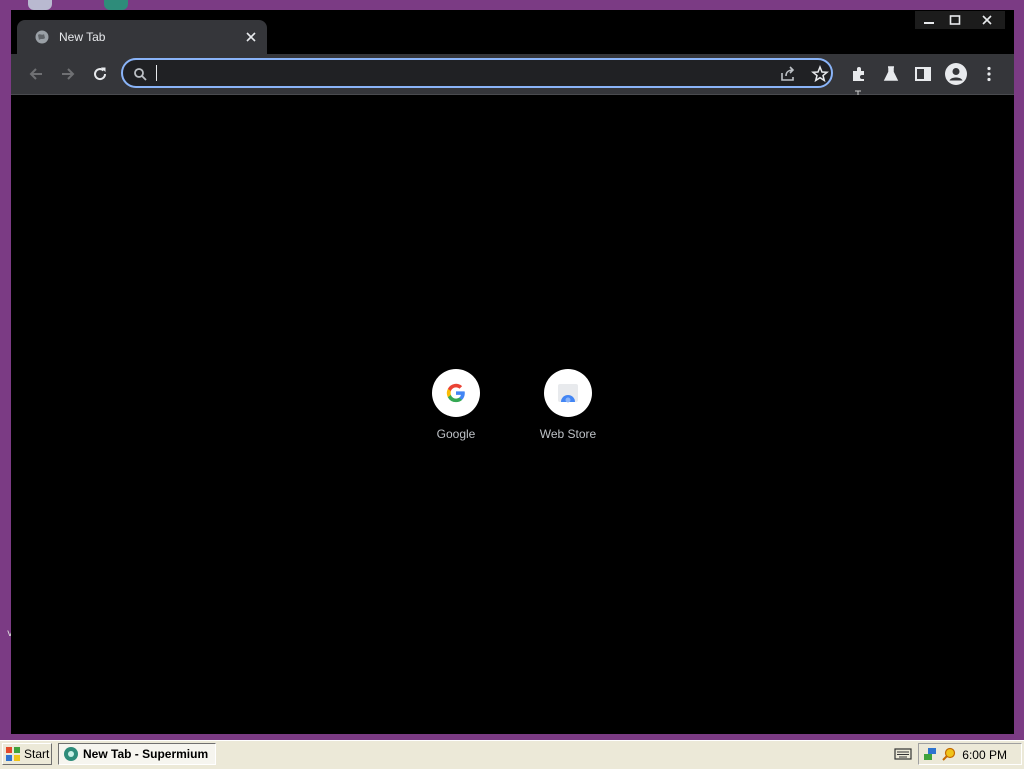  Describe the element at coordinates (568, 434) in the screenshot. I see `shortcut-label: Web Store` at that location.